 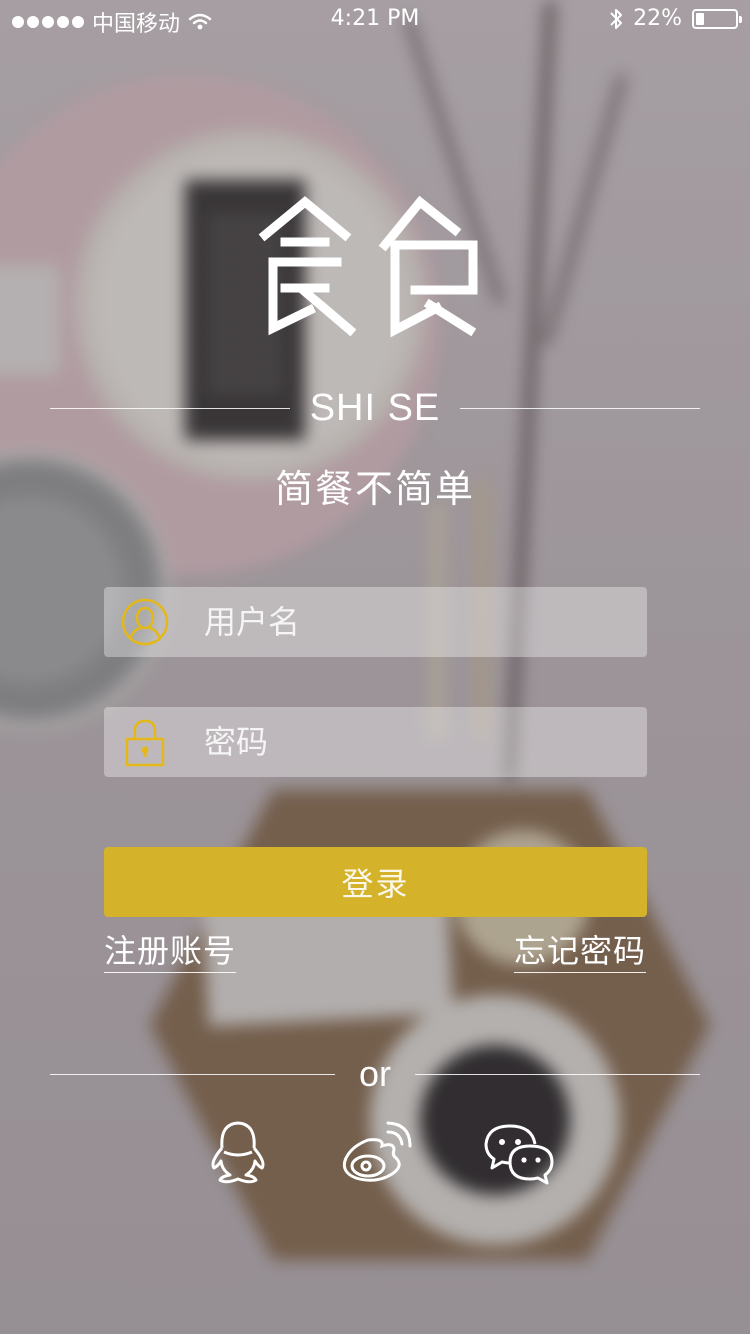 What do you see at coordinates (375, 408) in the screenshot?
I see `brand-row: SHI SE` at bounding box center [375, 408].